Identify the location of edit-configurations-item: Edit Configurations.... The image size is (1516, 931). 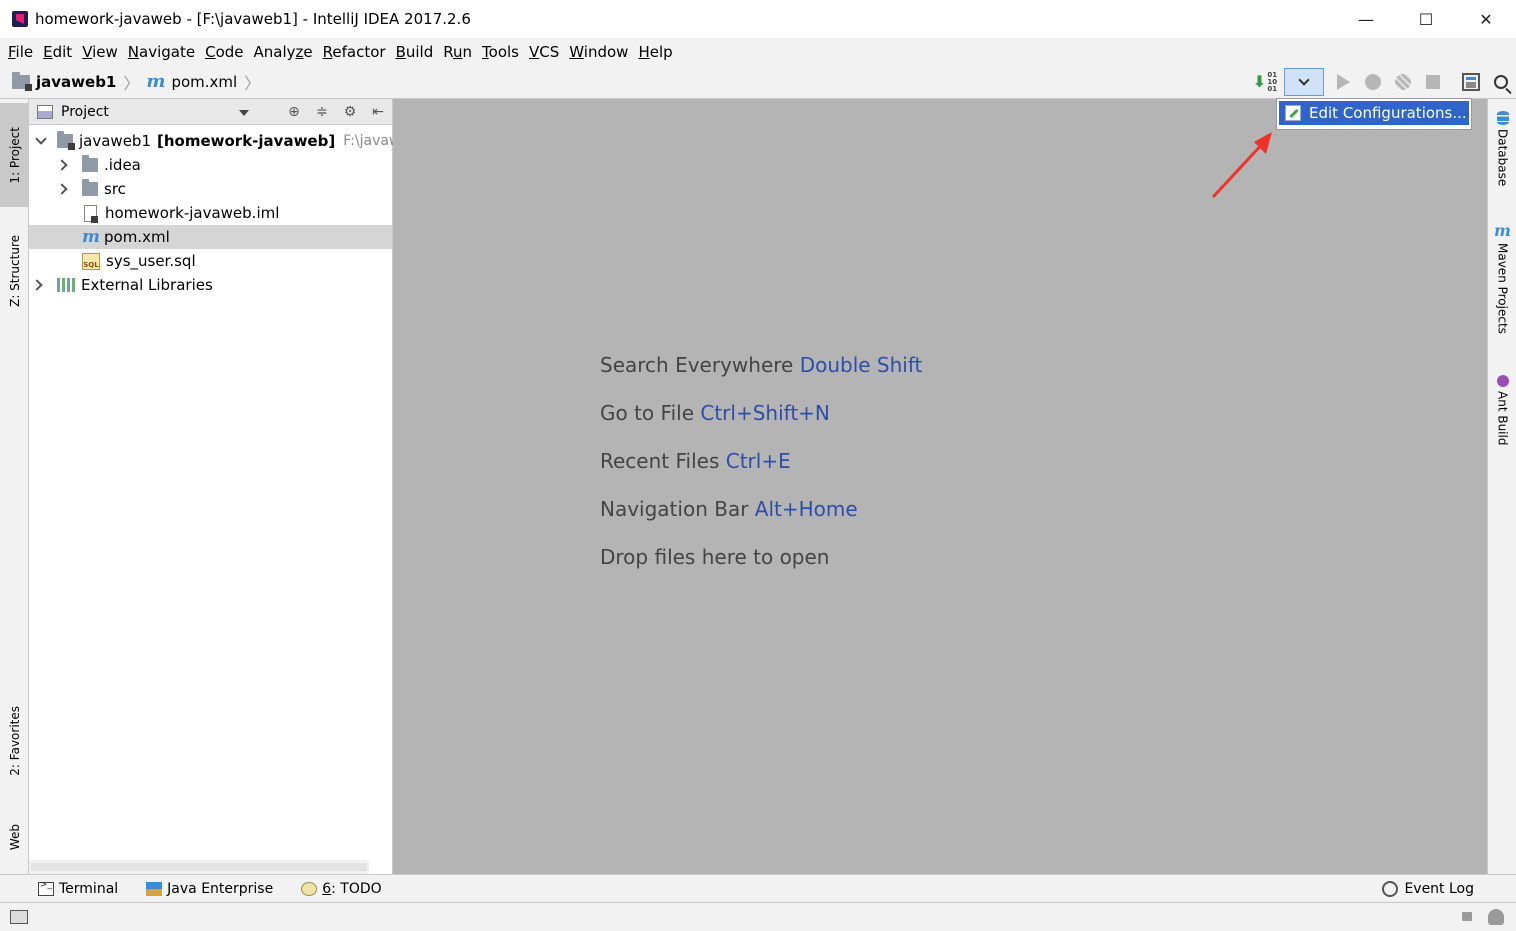
(1374, 113).